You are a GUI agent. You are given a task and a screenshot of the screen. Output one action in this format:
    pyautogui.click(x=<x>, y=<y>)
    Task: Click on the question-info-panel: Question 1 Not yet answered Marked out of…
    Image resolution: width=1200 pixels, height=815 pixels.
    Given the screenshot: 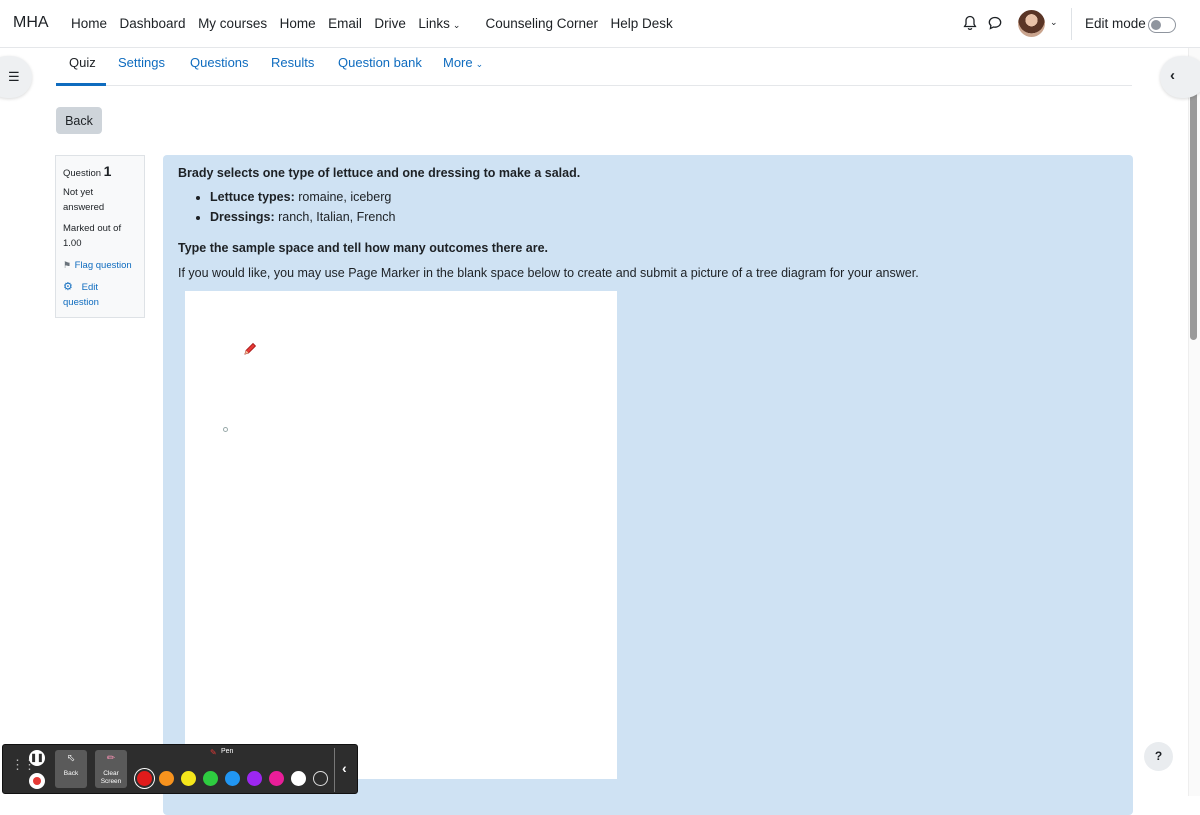 What is the action you would take?
    pyautogui.click(x=100, y=236)
    